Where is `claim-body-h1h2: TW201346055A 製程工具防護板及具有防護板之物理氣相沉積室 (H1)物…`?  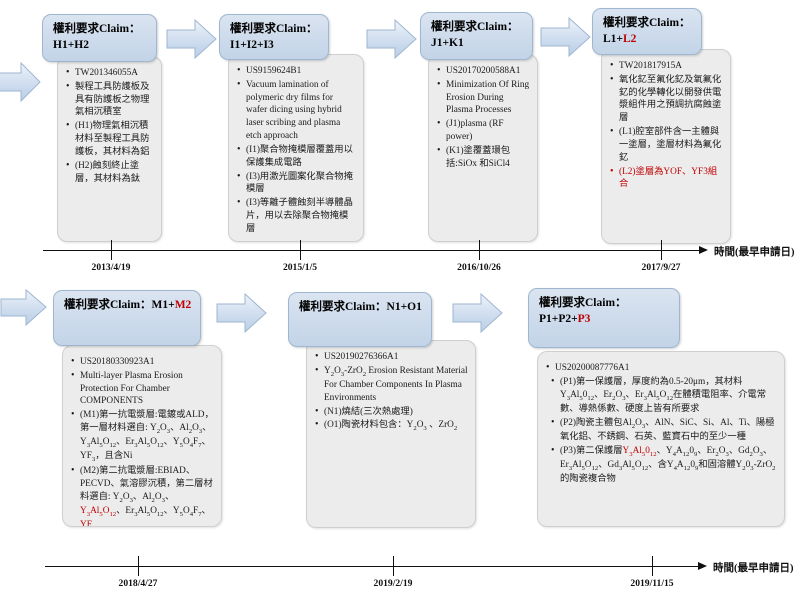
claim-body-h1h2: TW201346055A 製程工具防護板及具有防護板之物理氣相沉積室 (H1)物… is located at coordinates (109, 149).